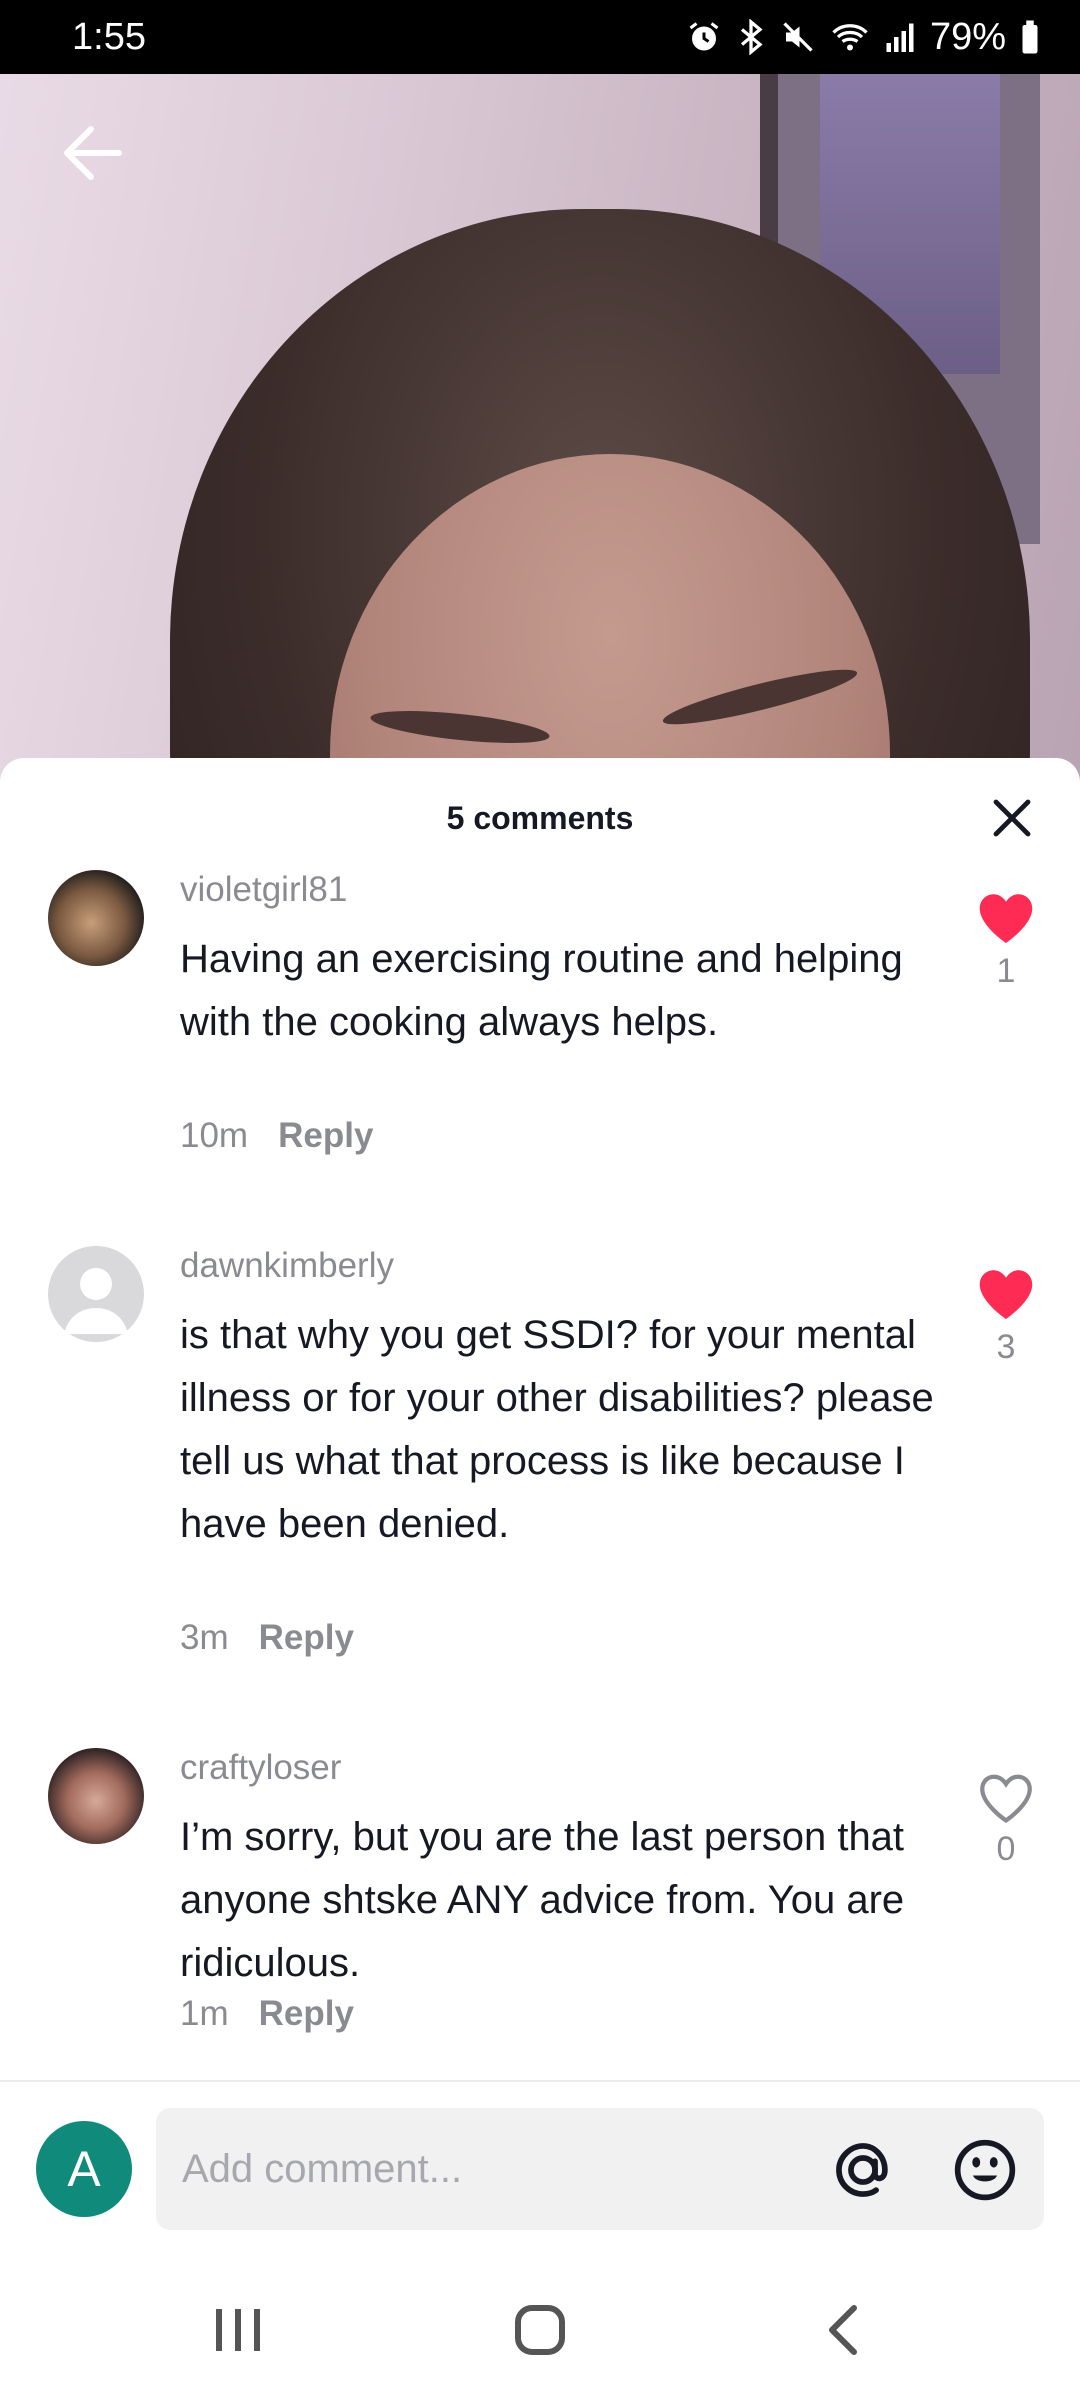 The height and width of the screenshot is (2400, 1080). Describe the element at coordinates (96, 1301) in the screenshot. I see `default-avatar-icon` at that location.